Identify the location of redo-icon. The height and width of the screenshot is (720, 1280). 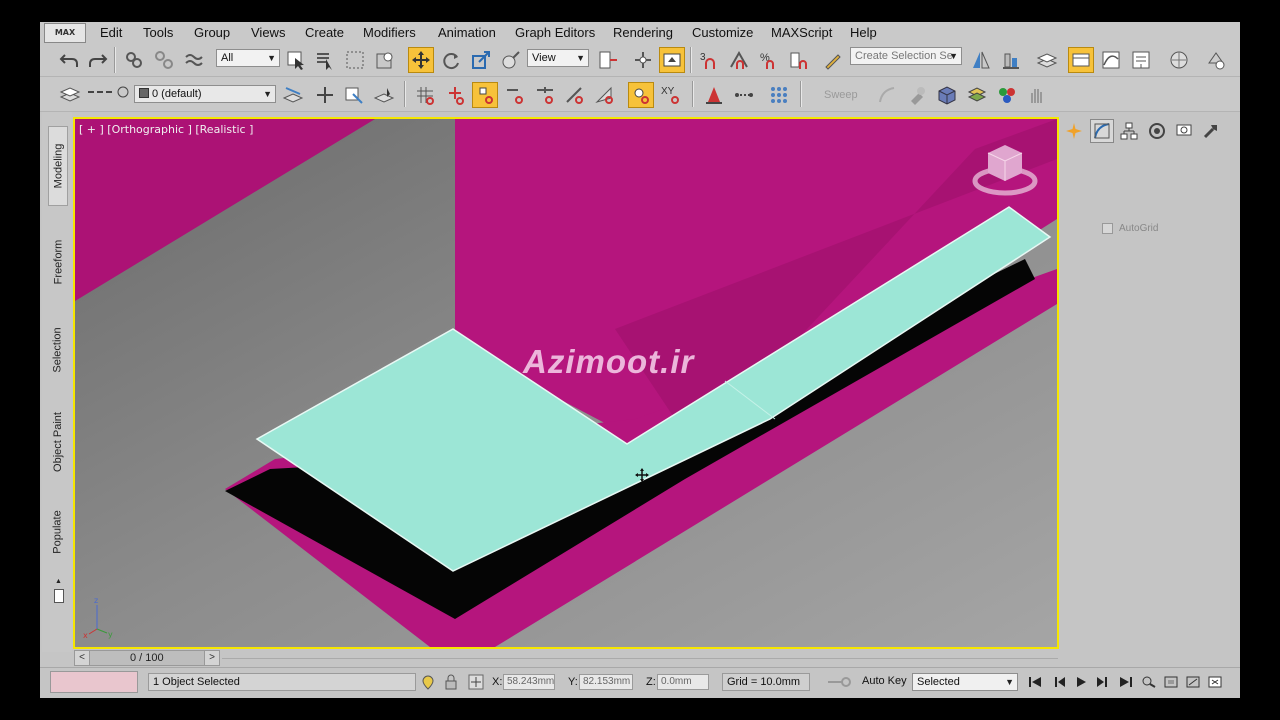
(98, 60).